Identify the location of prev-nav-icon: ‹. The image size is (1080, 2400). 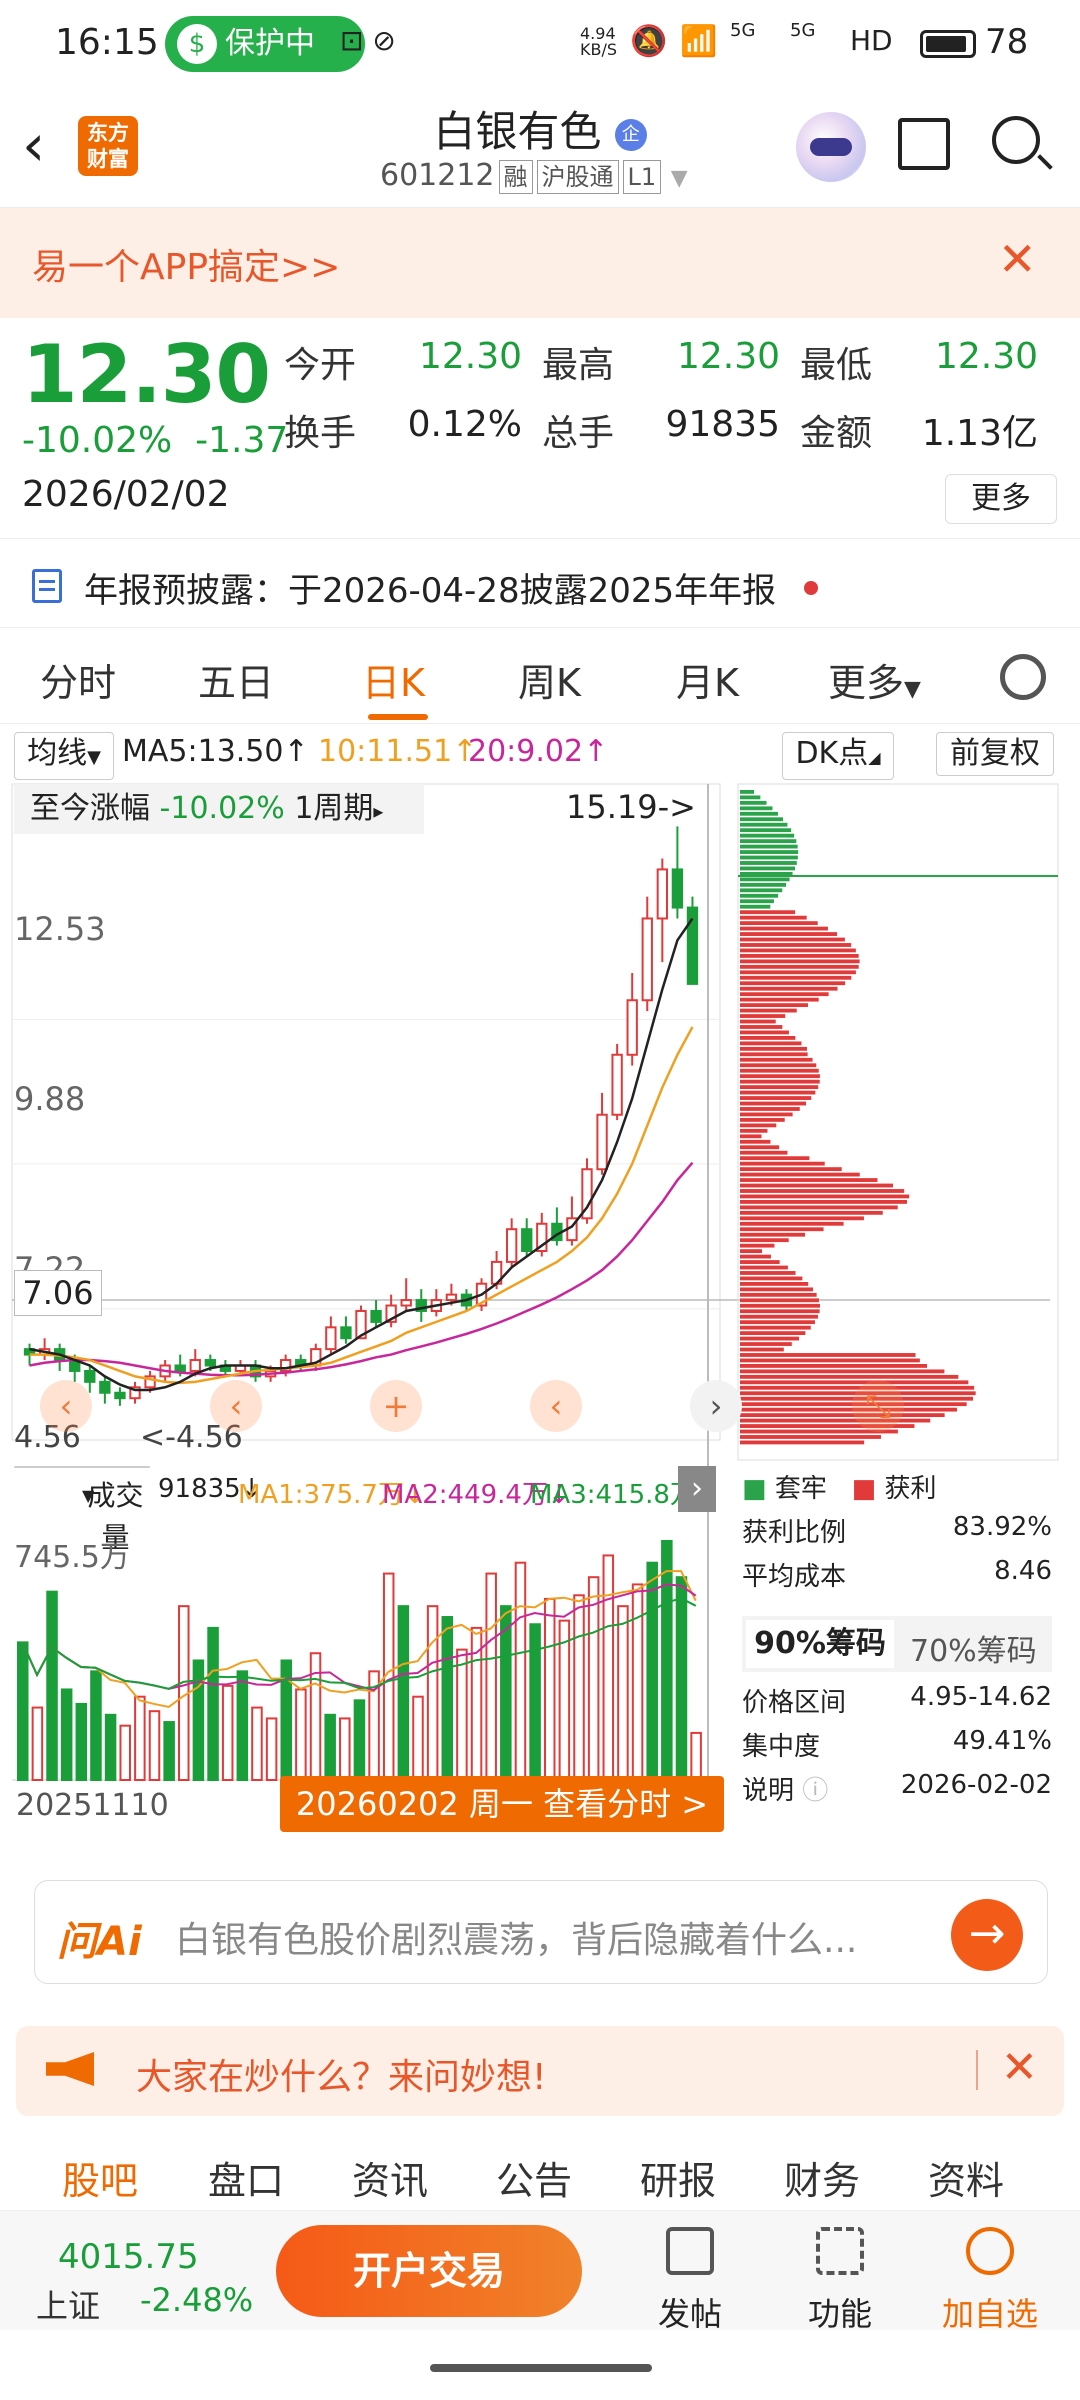
(66, 1406).